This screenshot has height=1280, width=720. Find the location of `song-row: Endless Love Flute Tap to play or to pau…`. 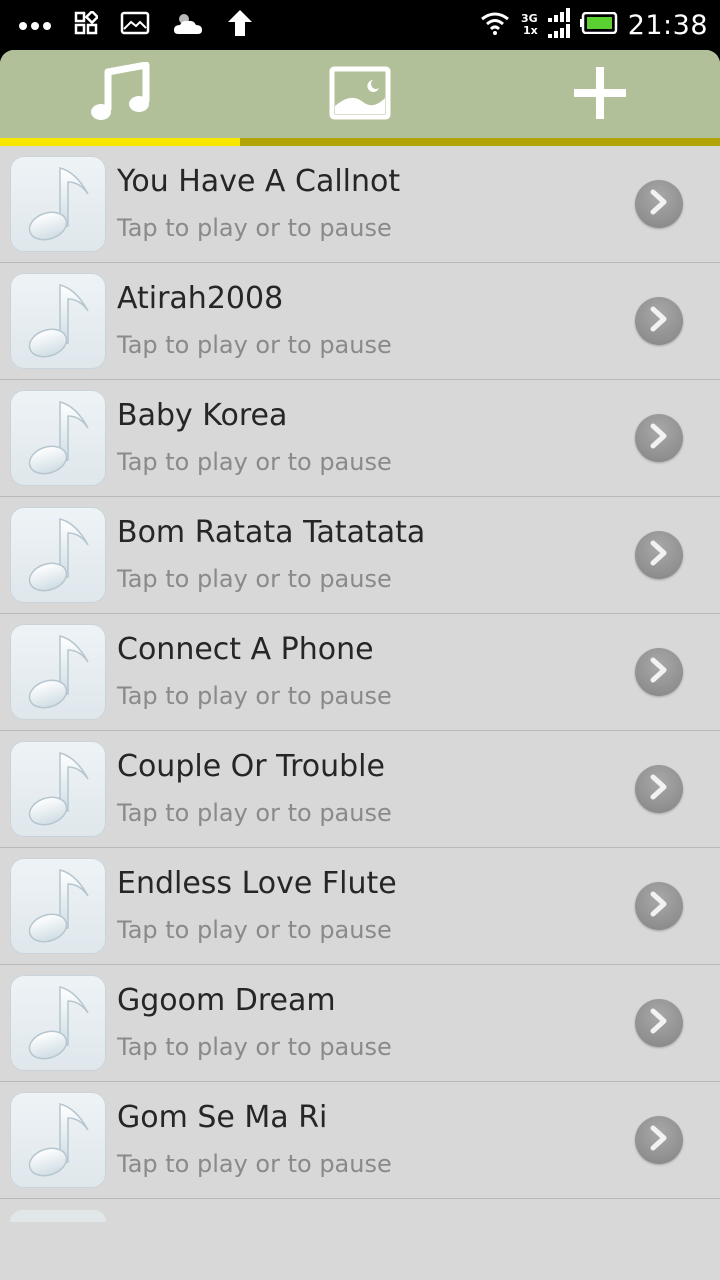

song-row: Endless Love Flute Tap to play or to pau… is located at coordinates (360, 906).